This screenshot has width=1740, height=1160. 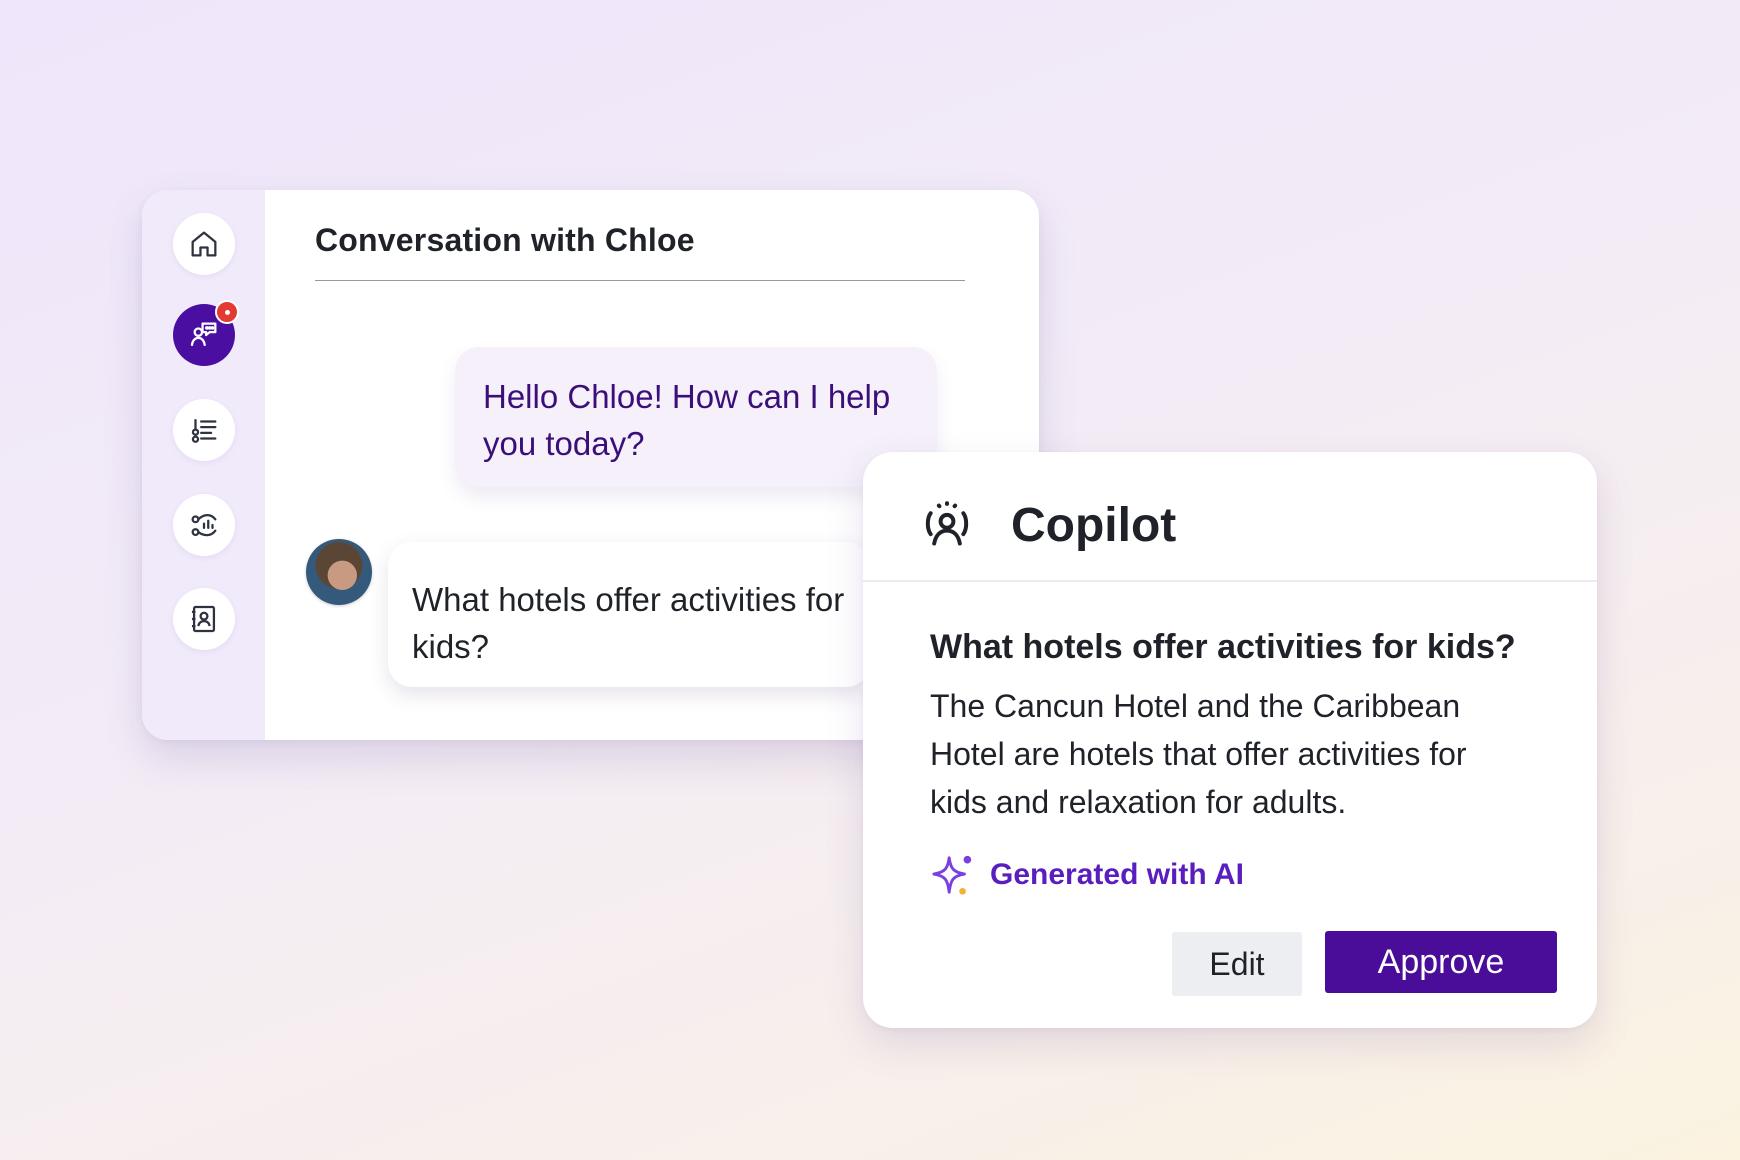 I want to click on user-message-bubble: What hotels offer activities for kids?, so click(x=629, y=614).